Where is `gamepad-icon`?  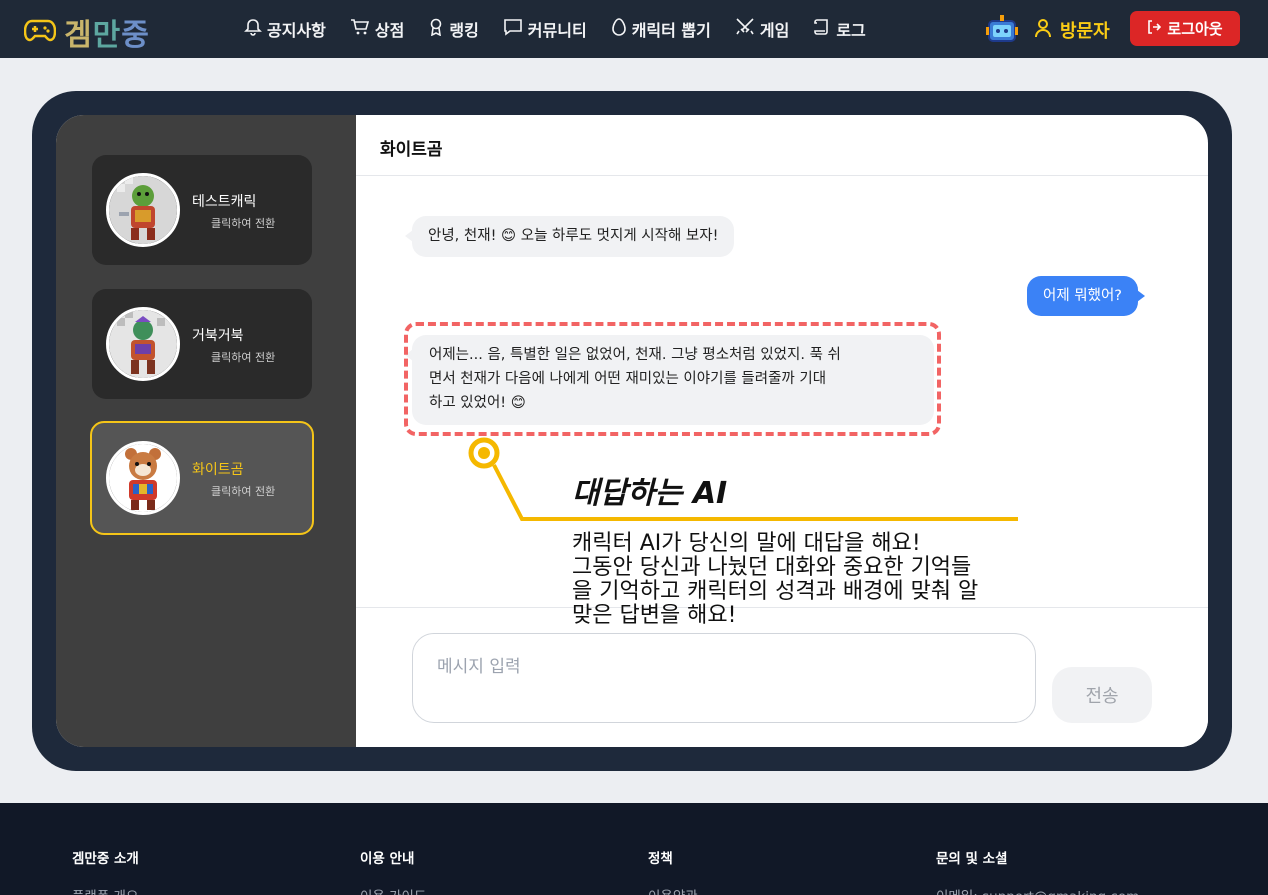 gamepad-icon is located at coordinates (40, 32).